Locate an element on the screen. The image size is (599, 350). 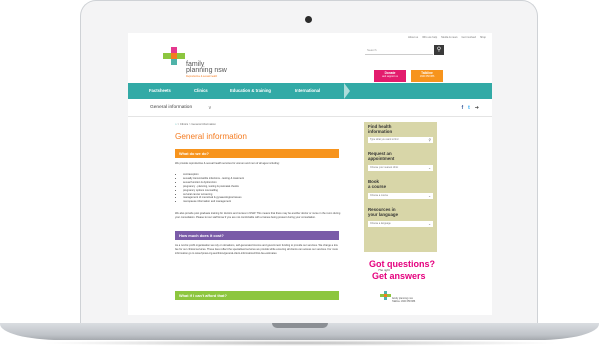
chevron-down-icon: ∨ is located at coordinates (210, 108).